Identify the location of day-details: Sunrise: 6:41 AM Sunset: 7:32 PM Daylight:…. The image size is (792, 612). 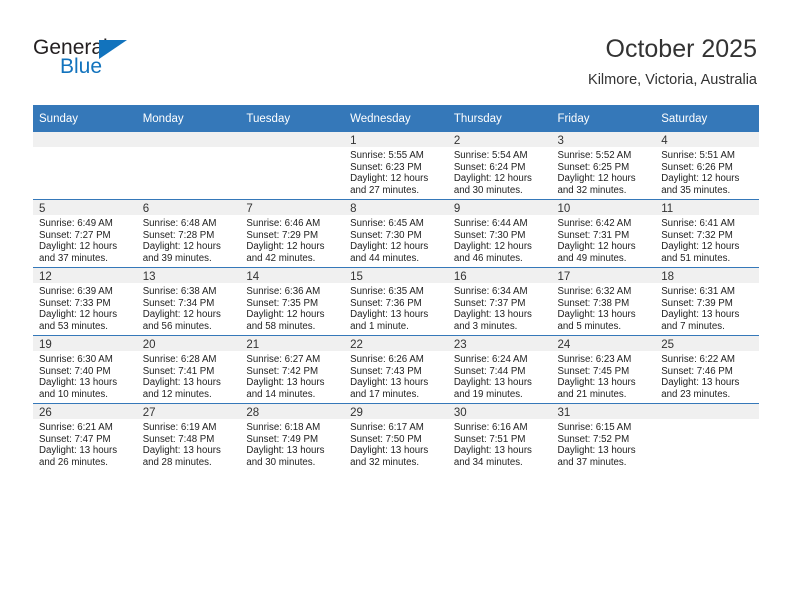
(707, 239).